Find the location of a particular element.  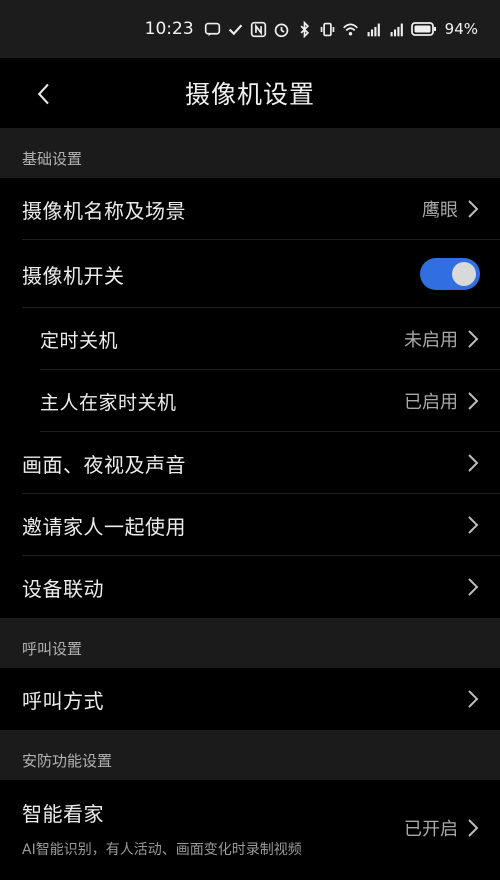

bluetooth-icon is located at coordinates (304, 29).